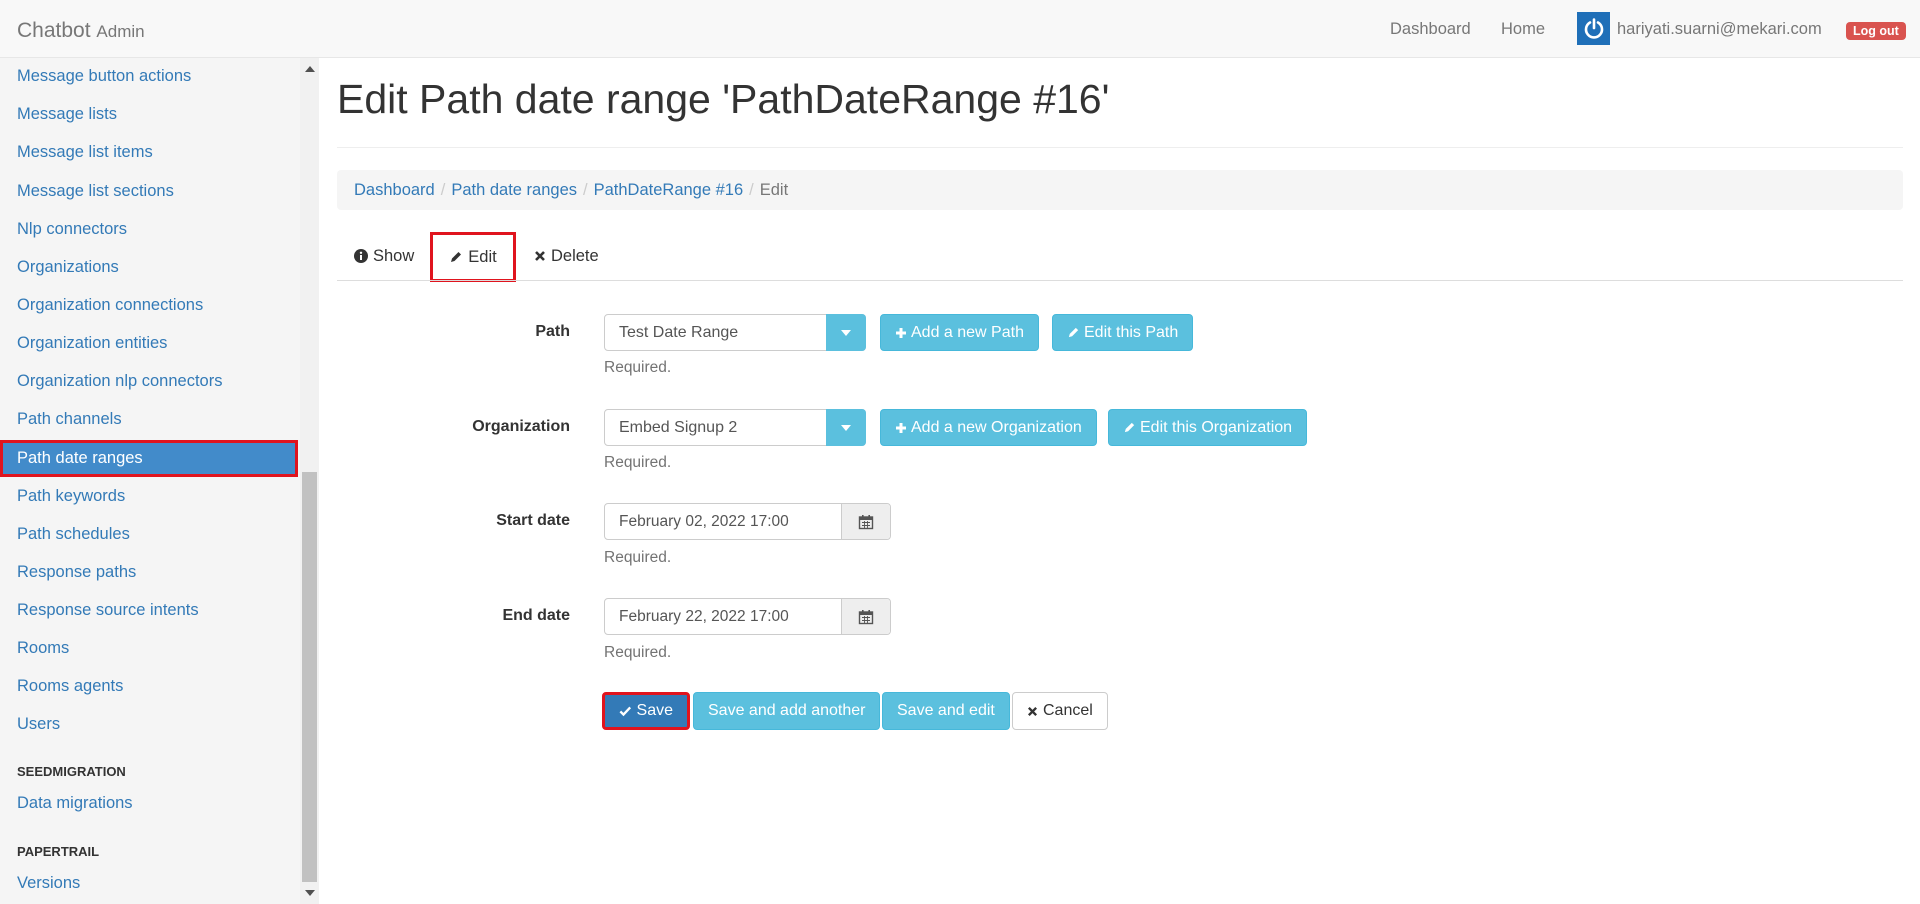 The width and height of the screenshot is (1920, 904). What do you see at coordinates (1068, 710) in the screenshot?
I see `cancel-button-label: Cancel` at bounding box center [1068, 710].